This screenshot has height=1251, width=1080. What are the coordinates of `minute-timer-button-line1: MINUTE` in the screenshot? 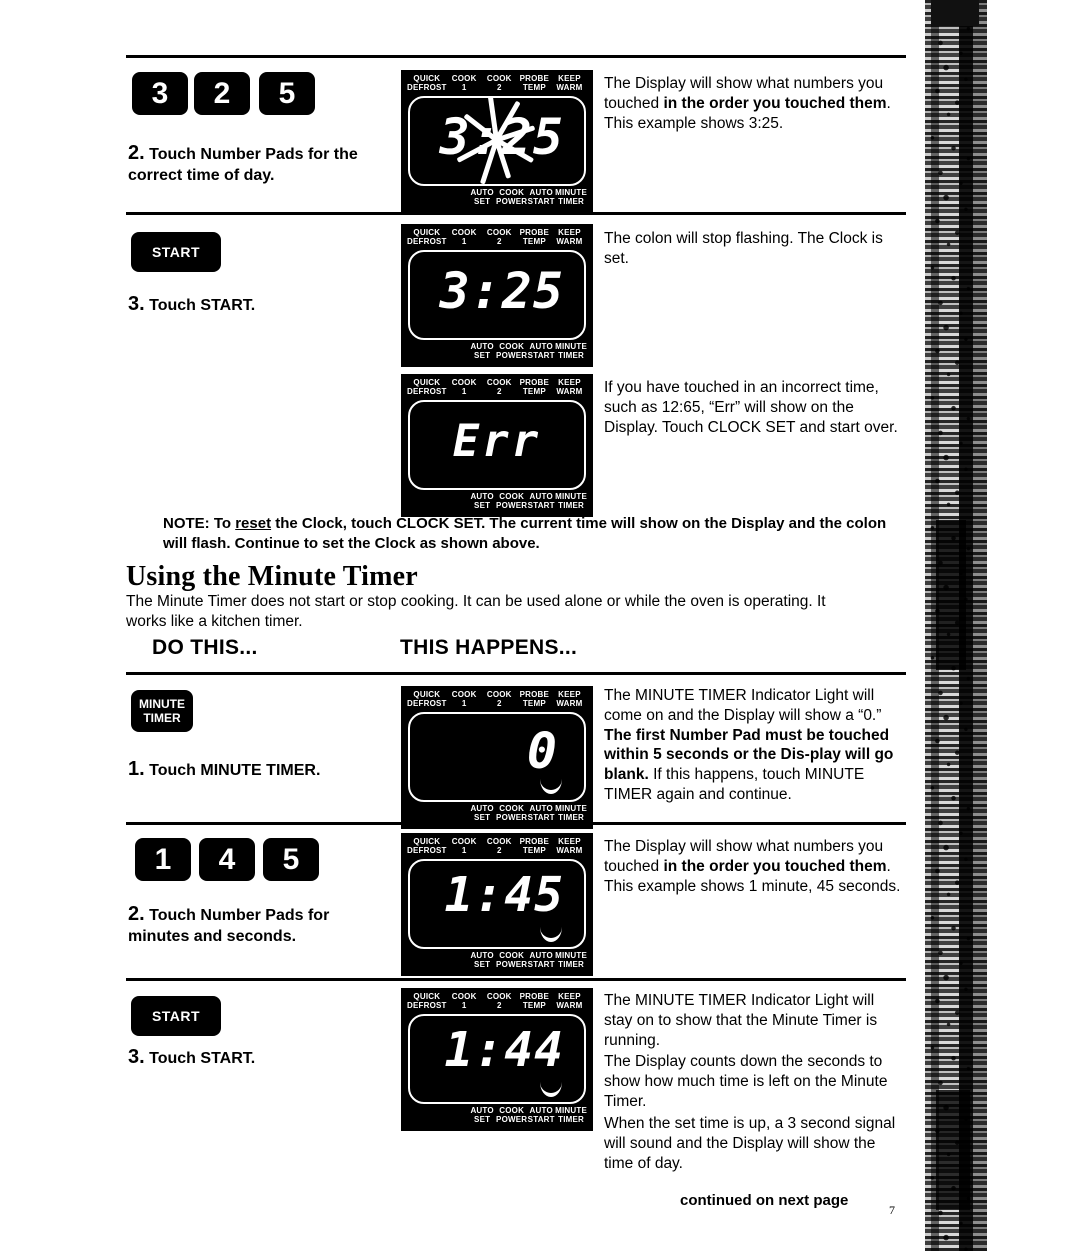 It's located at (162, 703).